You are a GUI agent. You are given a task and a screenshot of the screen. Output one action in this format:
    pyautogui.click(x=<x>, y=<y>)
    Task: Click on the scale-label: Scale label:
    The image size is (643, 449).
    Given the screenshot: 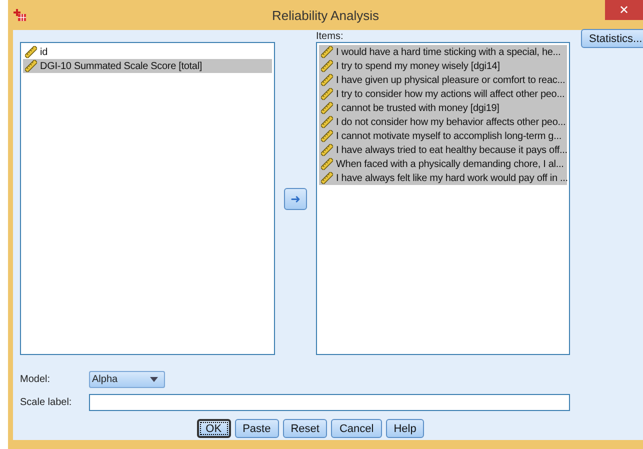 What is the action you would take?
    pyautogui.click(x=46, y=402)
    